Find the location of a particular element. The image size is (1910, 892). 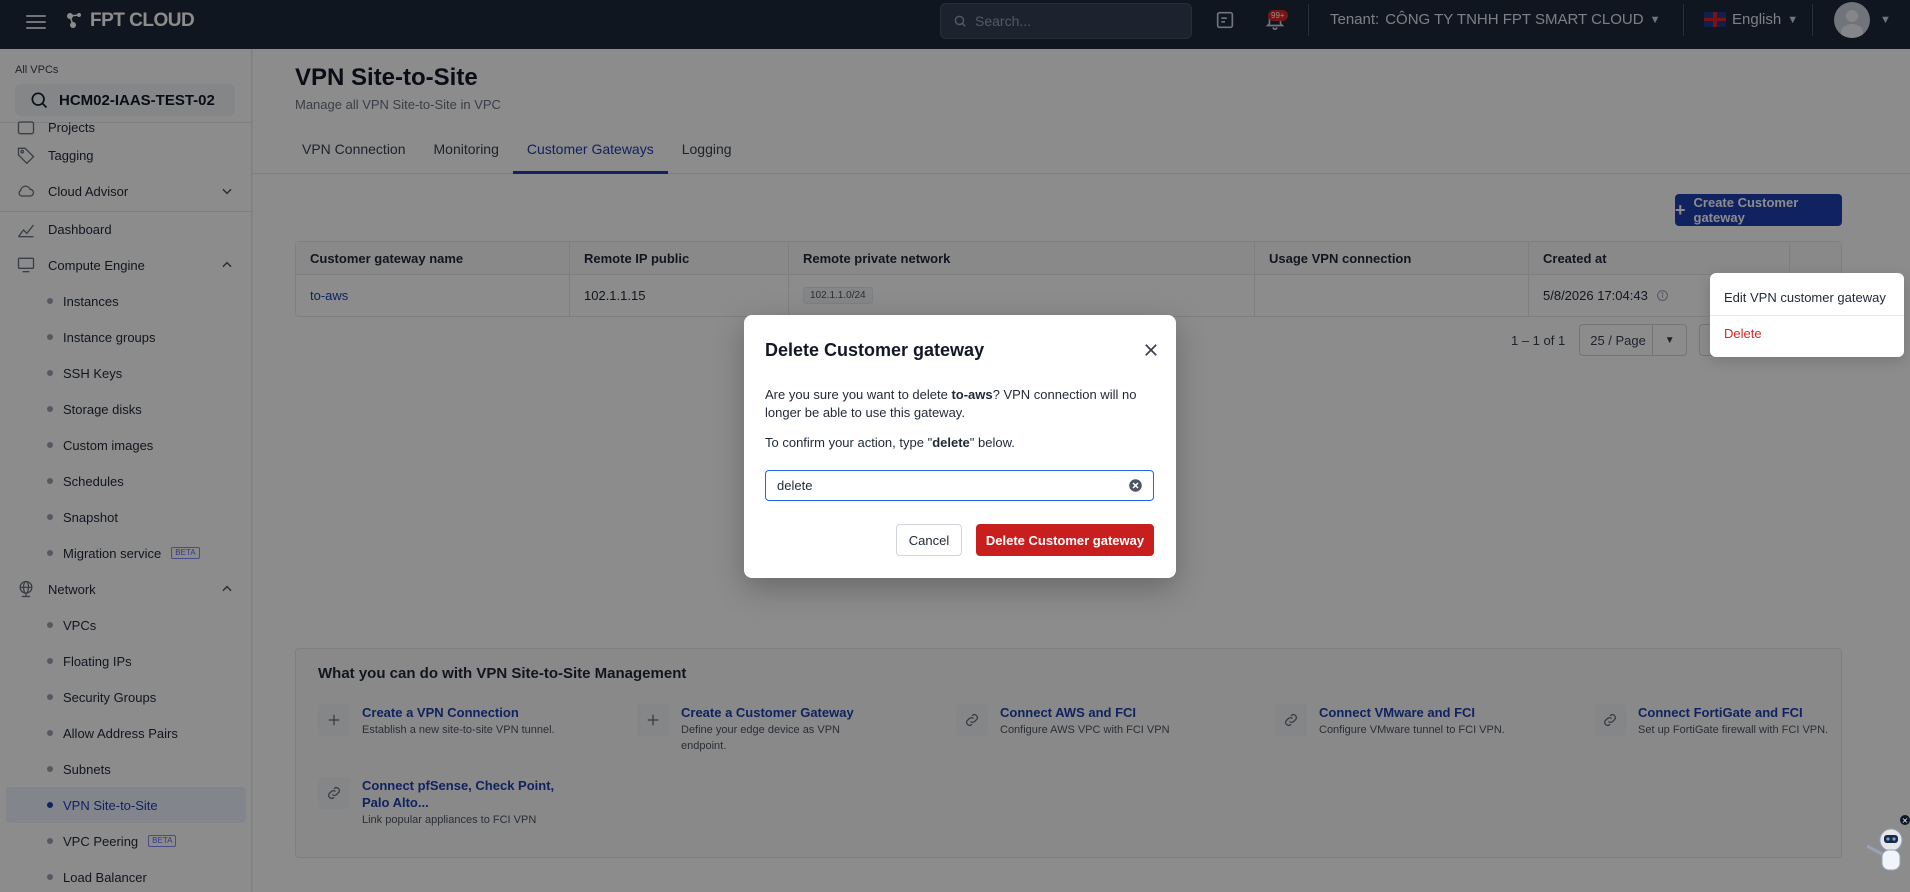

message-prefix: Are you sure you want to delete is located at coordinates (858, 394).